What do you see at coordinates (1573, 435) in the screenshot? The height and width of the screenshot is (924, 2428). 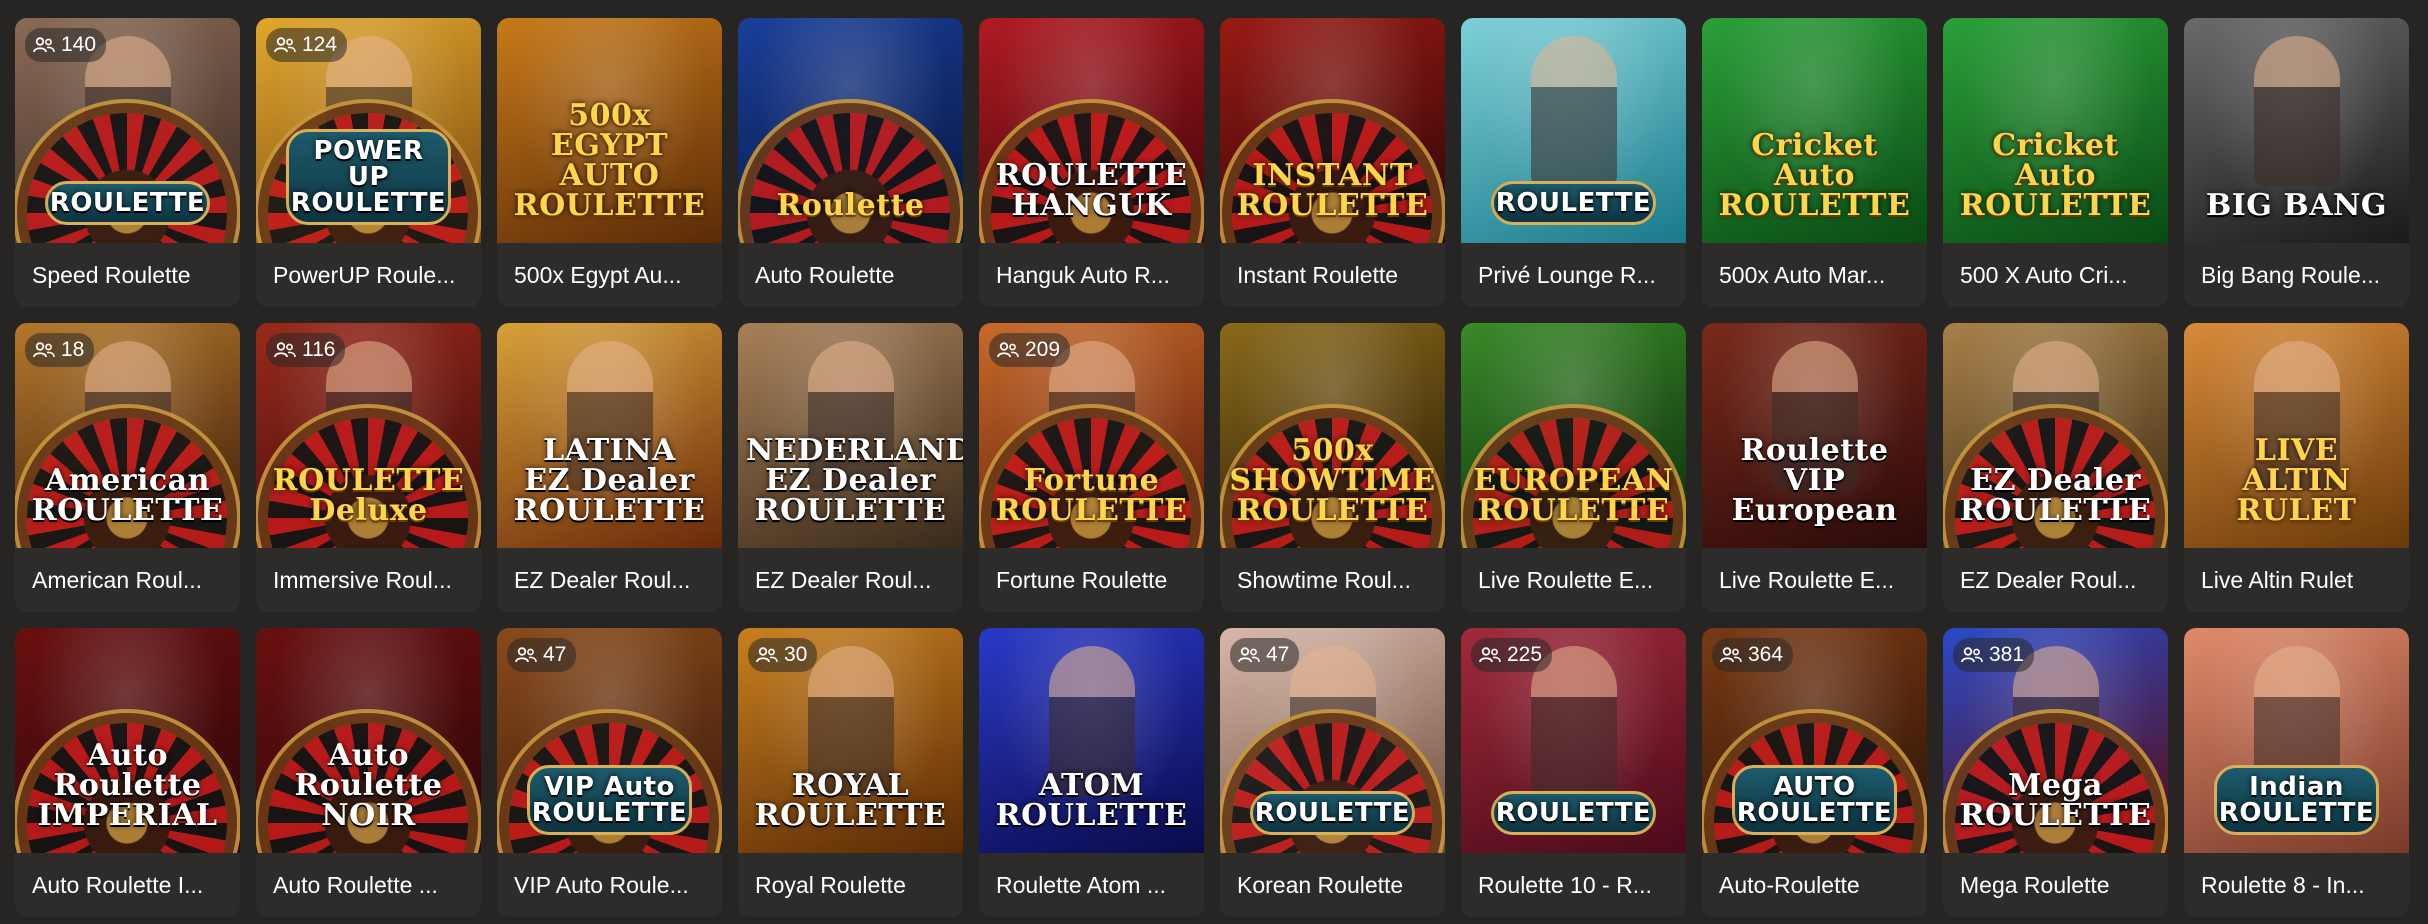 I see `game-thumbnail: EUROPEAN ROULETTE` at bounding box center [1573, 435].